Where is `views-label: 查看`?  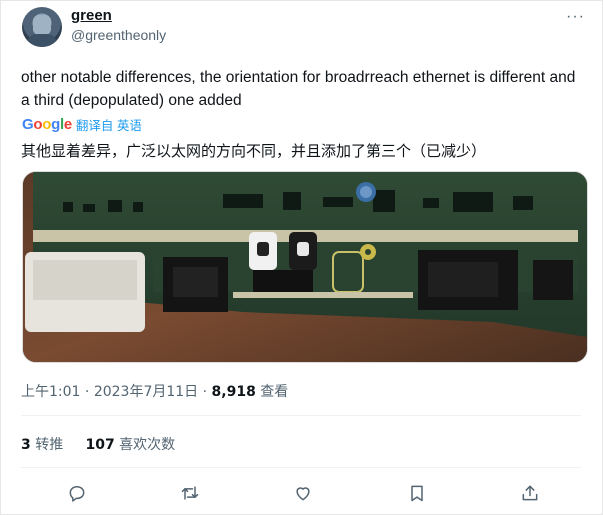 views-label: 查看 is located at coordinates (274, 392).